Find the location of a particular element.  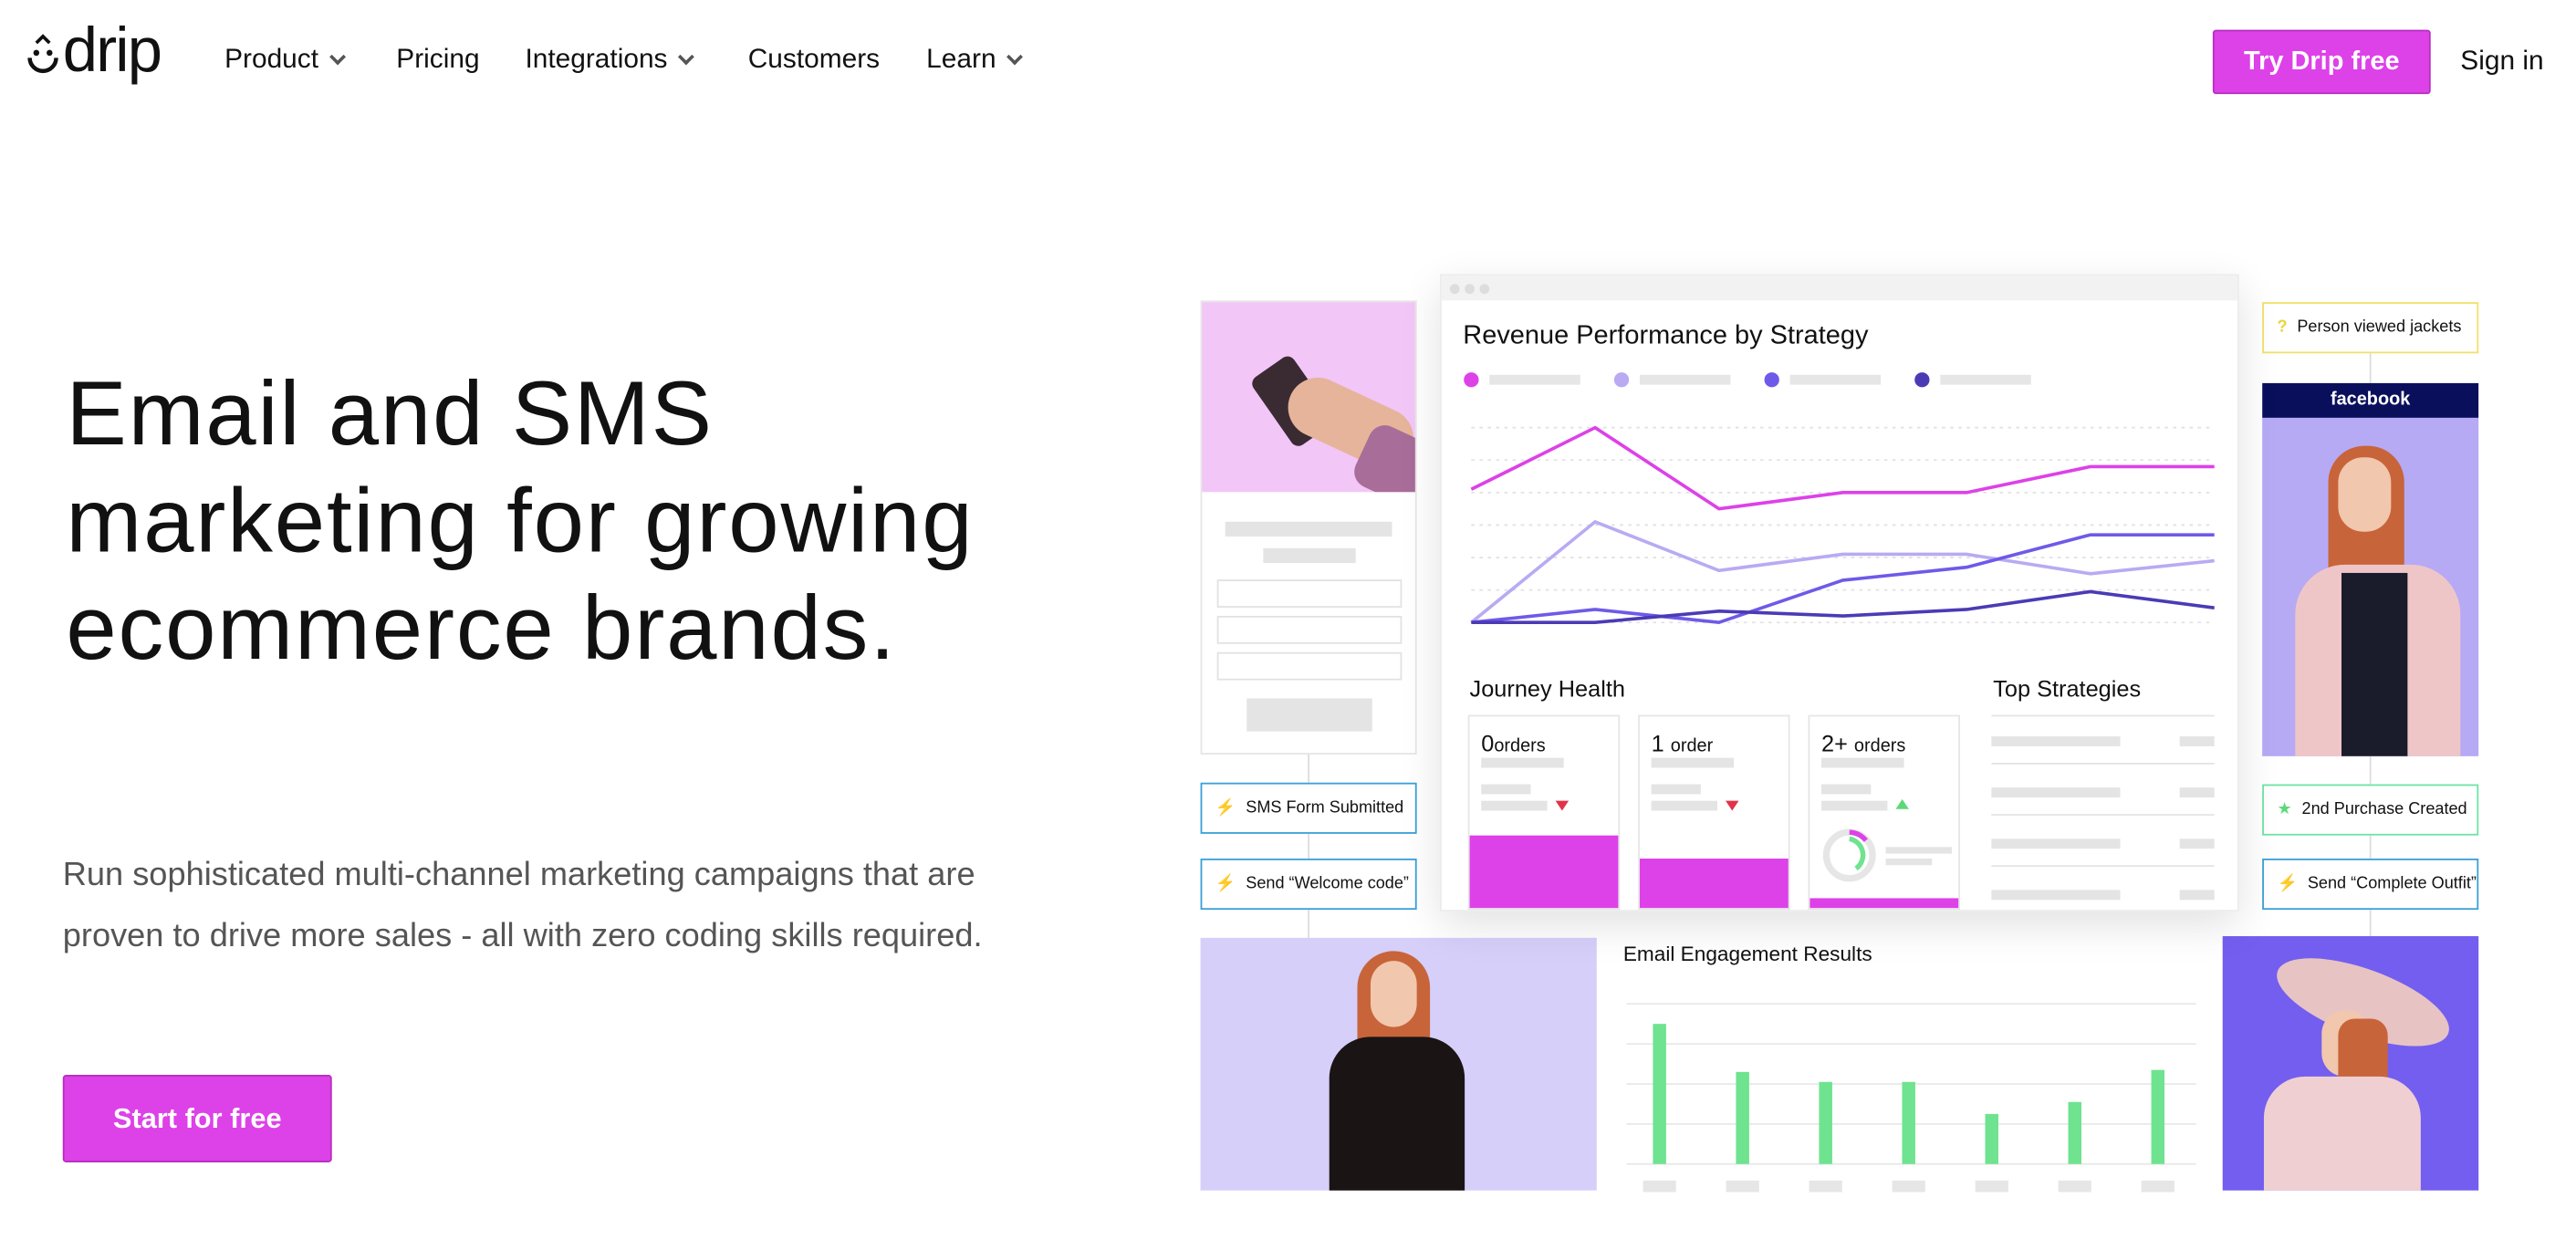

nav-integrations: Integrations is located at coordinates (610, 60).